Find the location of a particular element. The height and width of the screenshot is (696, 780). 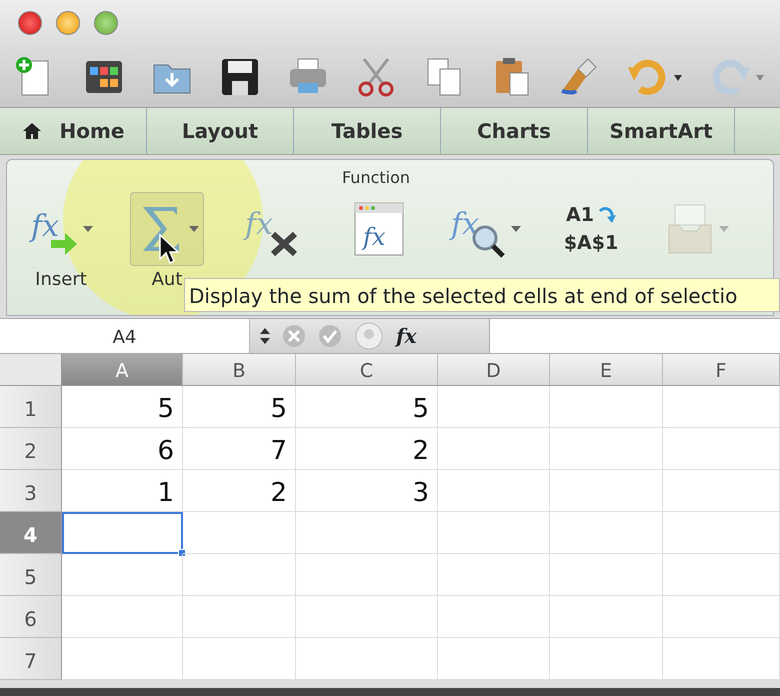

group-title: Function is located at coordinates (376, 178).